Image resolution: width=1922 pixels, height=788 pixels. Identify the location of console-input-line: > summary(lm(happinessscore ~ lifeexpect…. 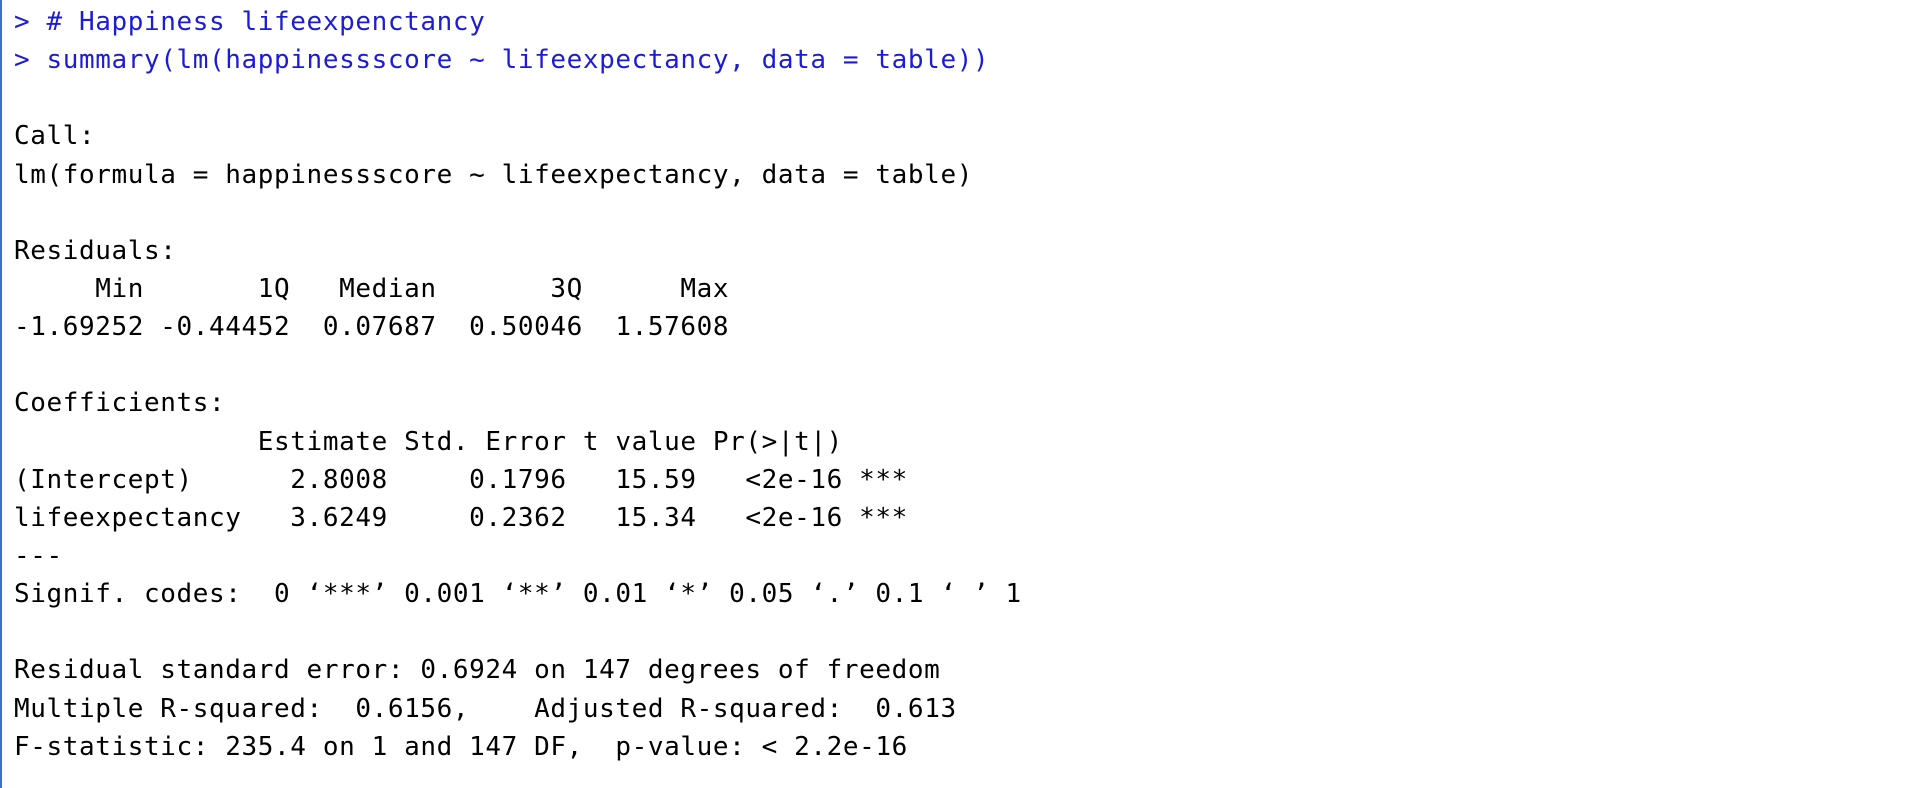
(502, 60).